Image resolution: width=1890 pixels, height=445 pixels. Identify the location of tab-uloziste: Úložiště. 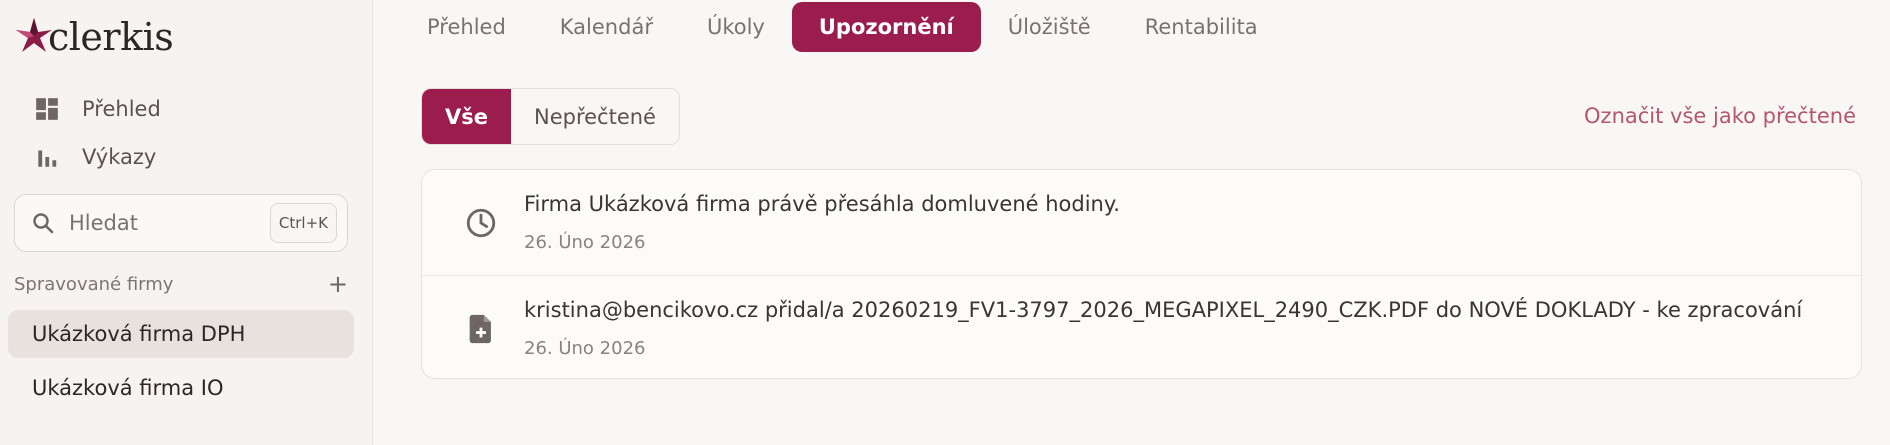
(1049, 27).